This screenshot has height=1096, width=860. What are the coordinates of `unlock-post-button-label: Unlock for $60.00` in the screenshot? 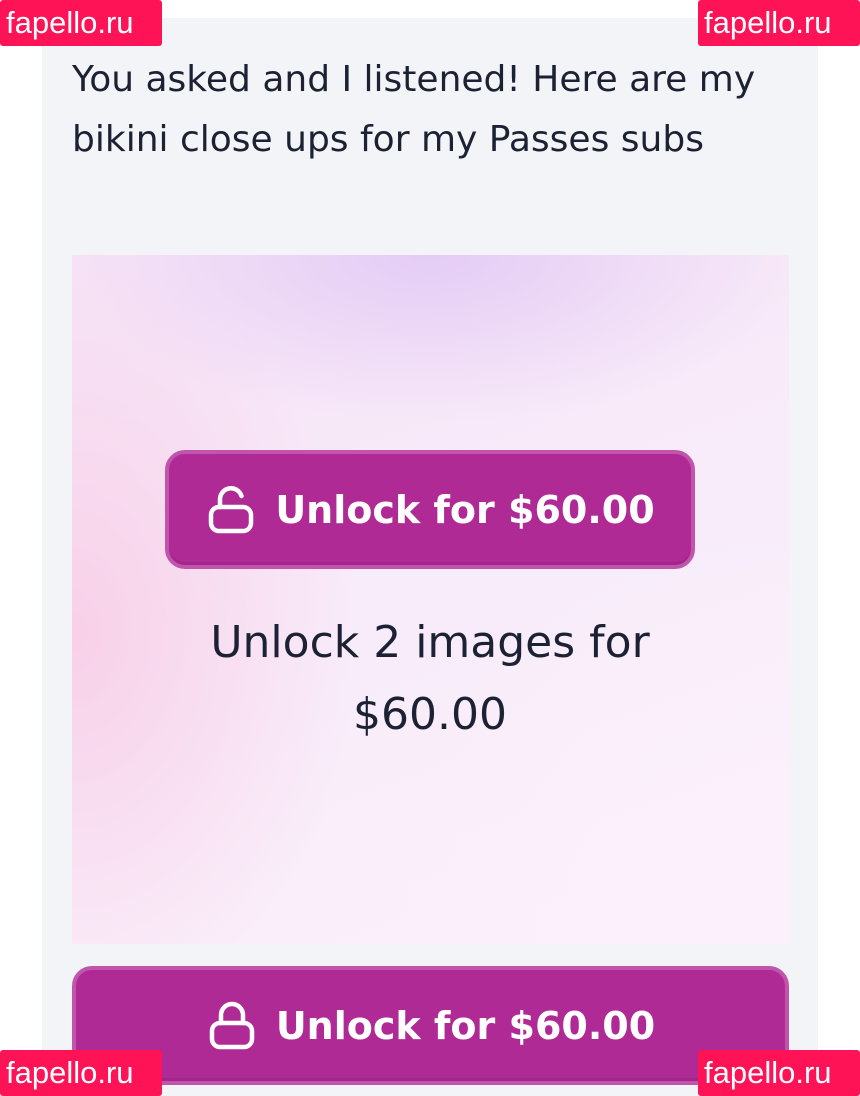 It's located at (465, 1025).